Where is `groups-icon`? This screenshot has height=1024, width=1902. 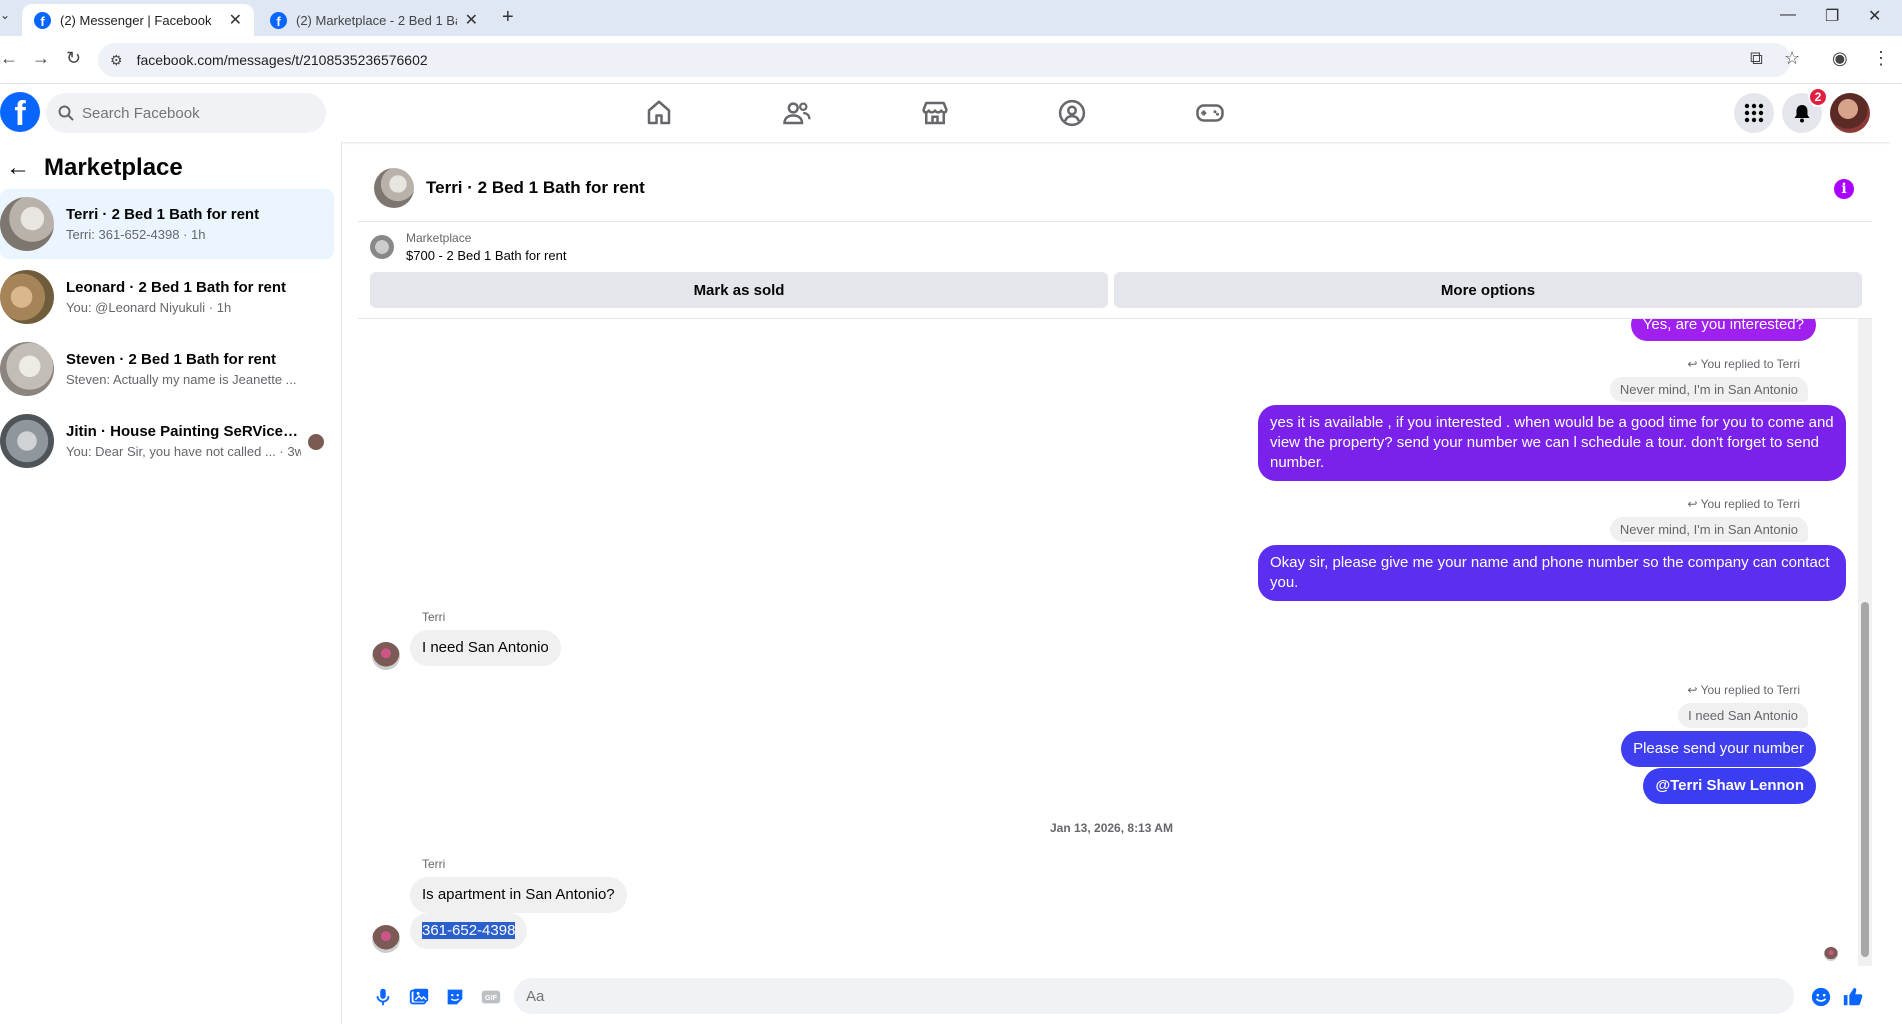 groups-icon is located at coordinates (1072, 113).